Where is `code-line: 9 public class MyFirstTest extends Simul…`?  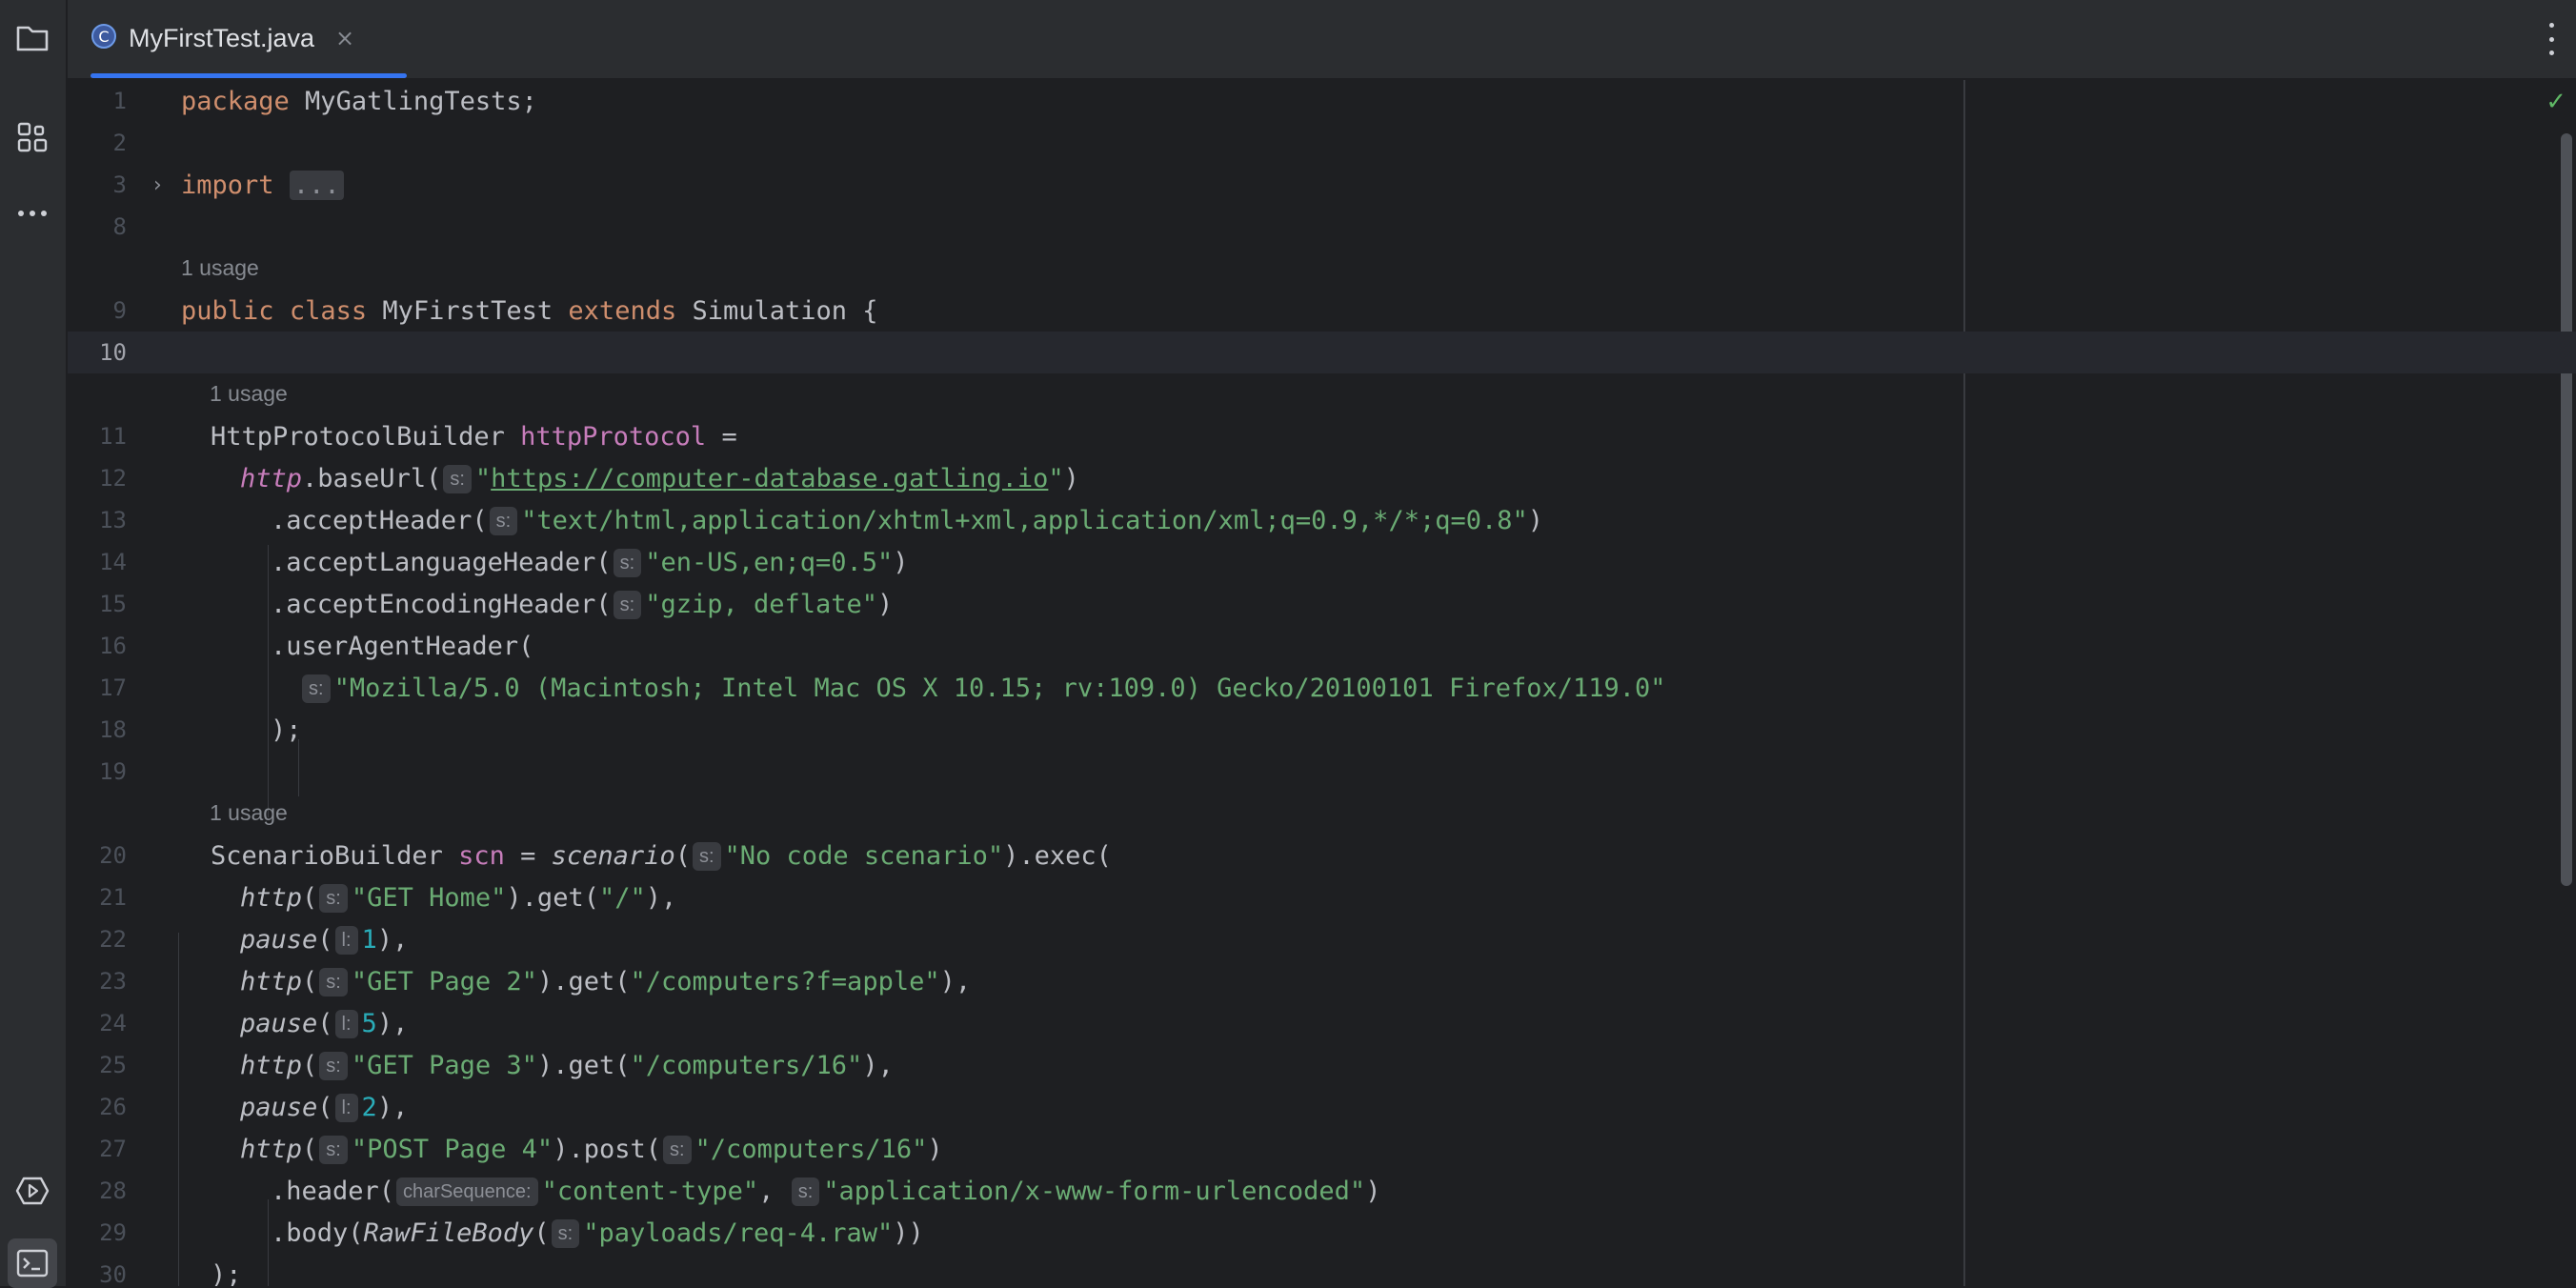 code-line: 9 public class MyFirstTest extends Simul… is located at coordinates (1322, 311).